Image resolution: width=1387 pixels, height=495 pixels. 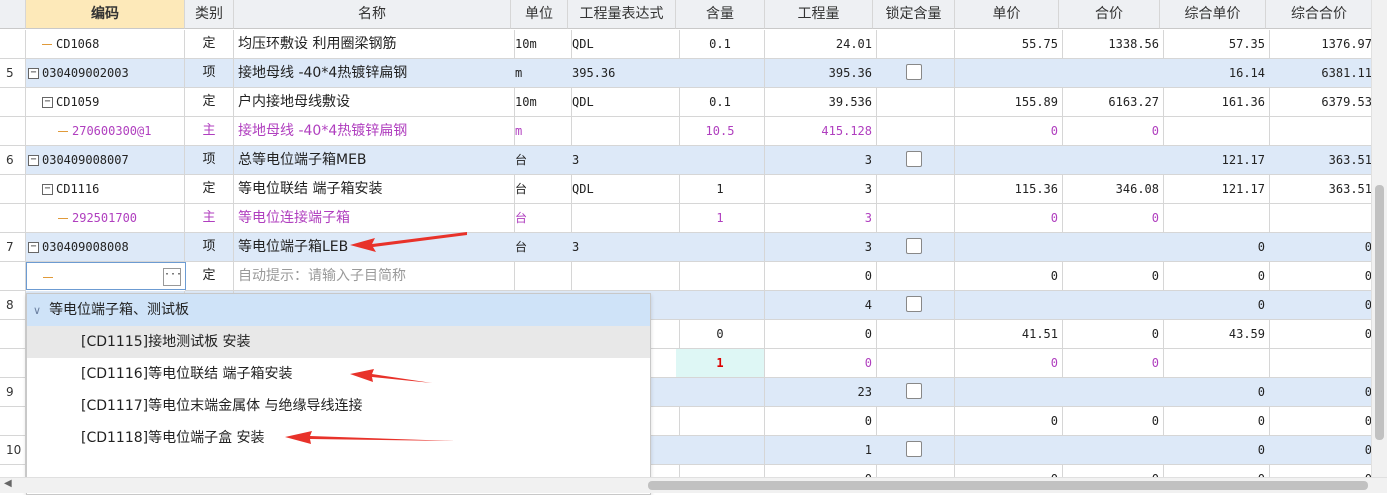 I want to click on header-lock: 锁定含量, so click(x=914, y=14).